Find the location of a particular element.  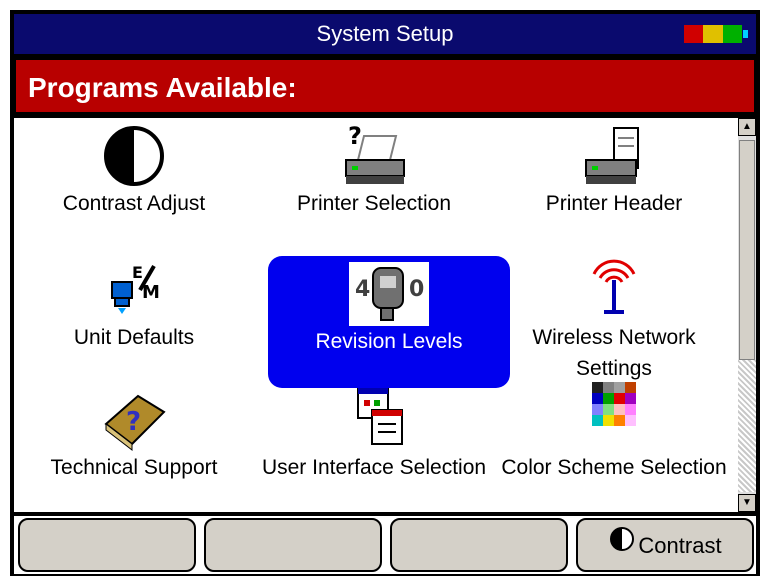

program-printer-selection: ? Printer Selection is located at coordinates (374, 170).